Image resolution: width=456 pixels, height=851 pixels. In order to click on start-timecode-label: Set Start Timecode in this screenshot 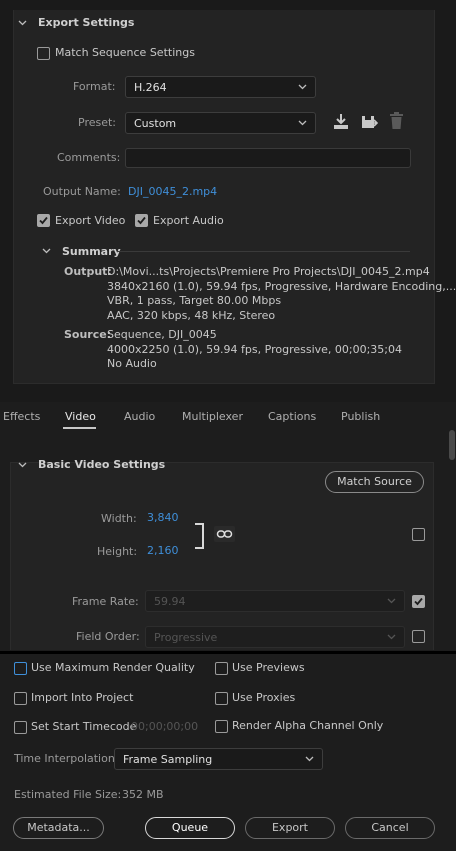, I will do `click(84, 726)`.